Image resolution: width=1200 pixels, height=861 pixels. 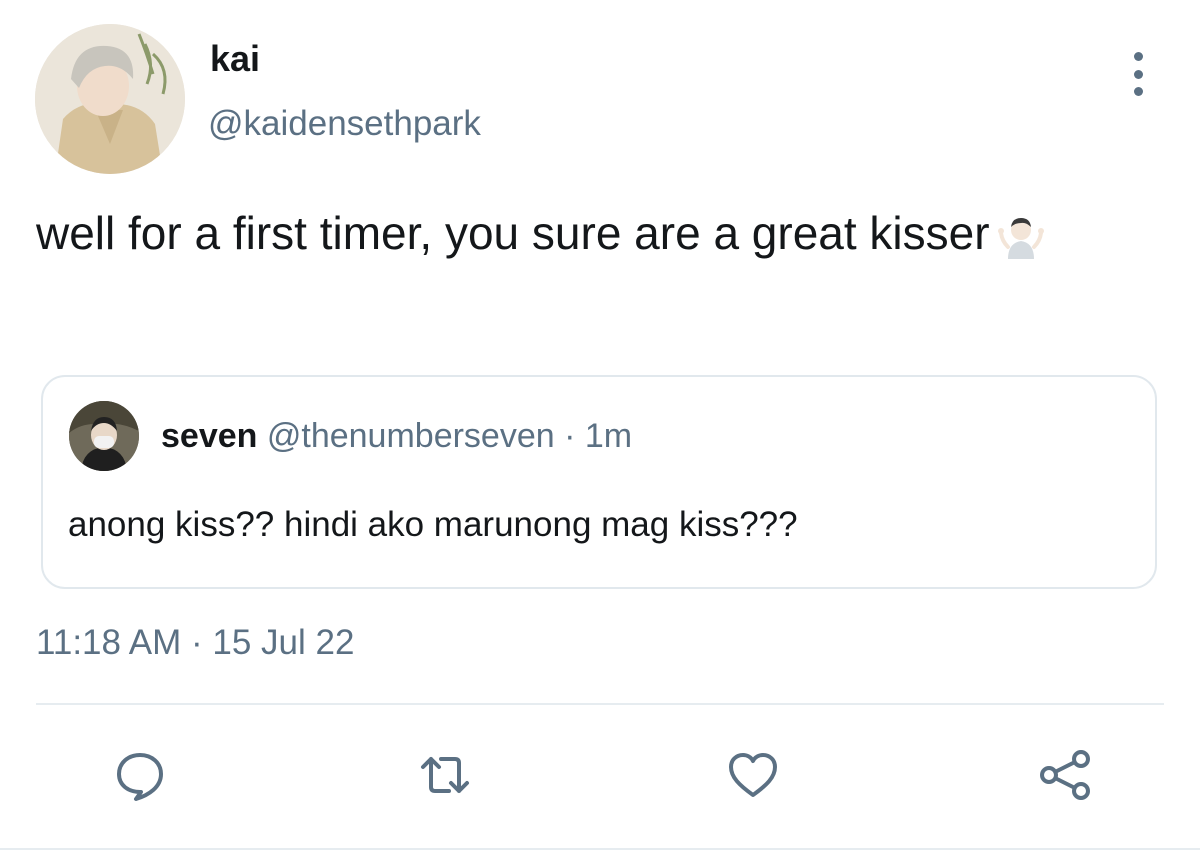 I want to click on author-handle: @kaidensethpark, so click(x=344, y=124).